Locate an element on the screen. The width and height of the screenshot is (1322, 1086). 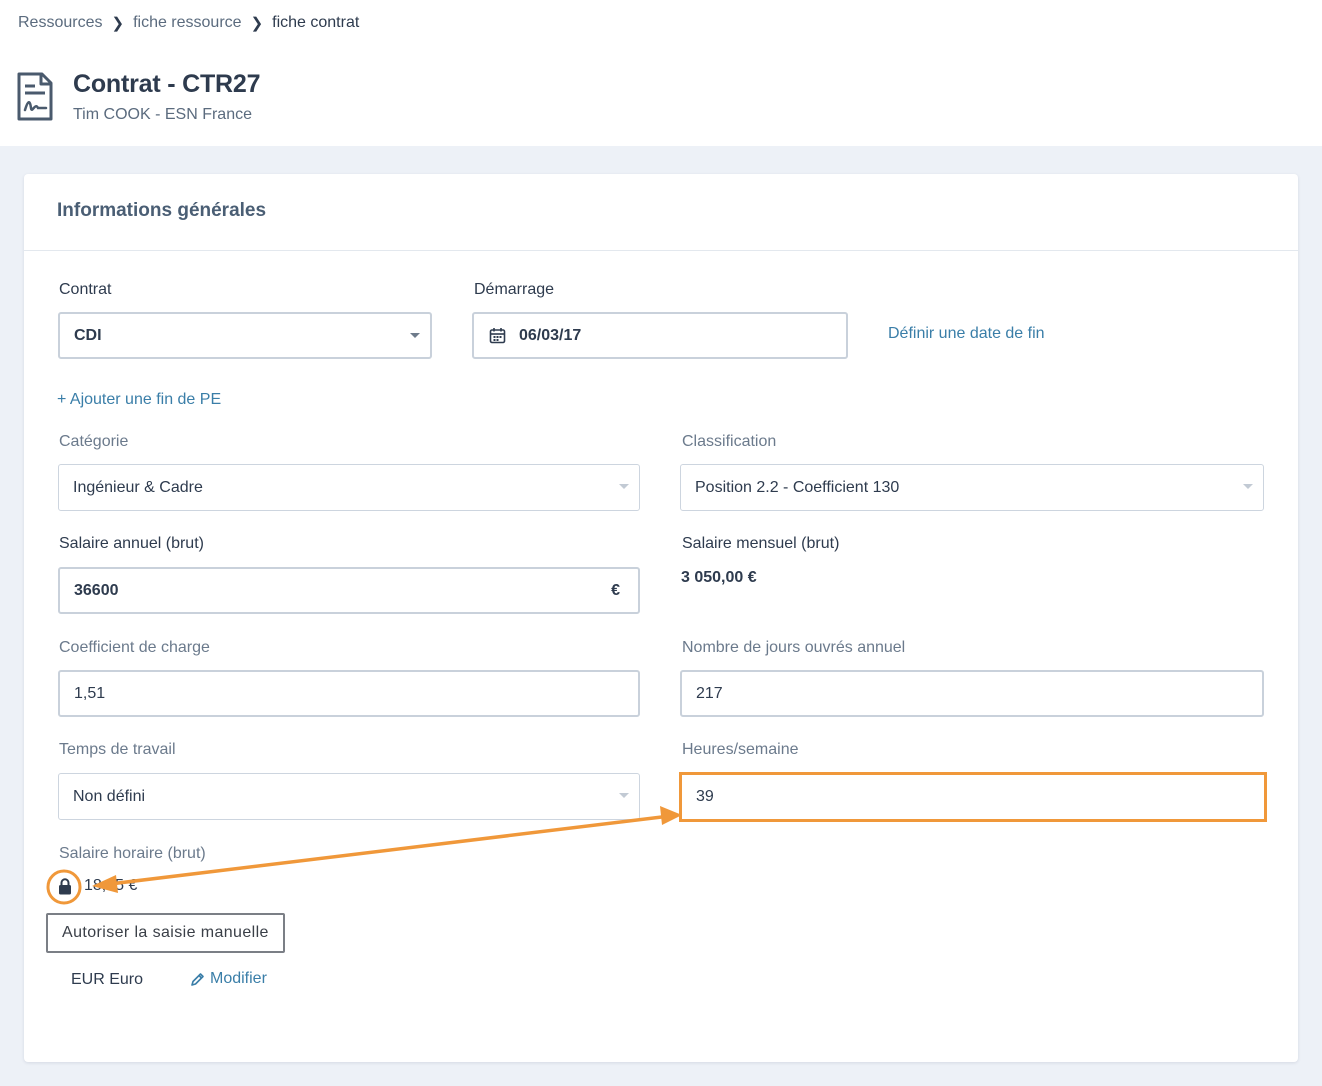
breadcrumb-item-ressources: Ressources is located at coordinates (60, 23).